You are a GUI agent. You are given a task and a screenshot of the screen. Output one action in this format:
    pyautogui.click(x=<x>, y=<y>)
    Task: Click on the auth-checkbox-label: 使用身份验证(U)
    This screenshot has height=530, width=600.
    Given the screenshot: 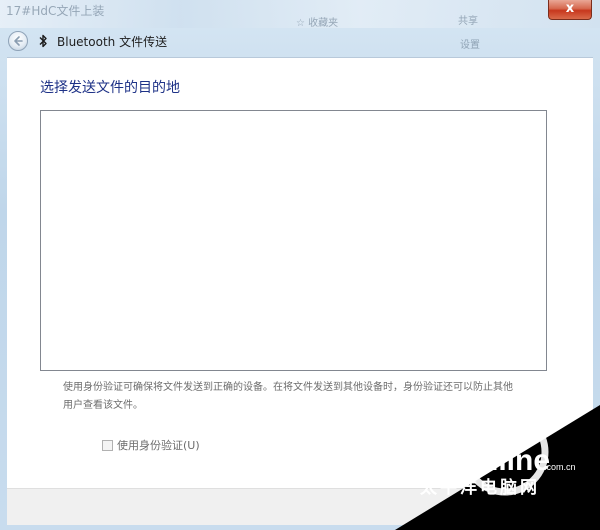 What is the action you would take?
    pyautogui.click(x=158, y=445)
    